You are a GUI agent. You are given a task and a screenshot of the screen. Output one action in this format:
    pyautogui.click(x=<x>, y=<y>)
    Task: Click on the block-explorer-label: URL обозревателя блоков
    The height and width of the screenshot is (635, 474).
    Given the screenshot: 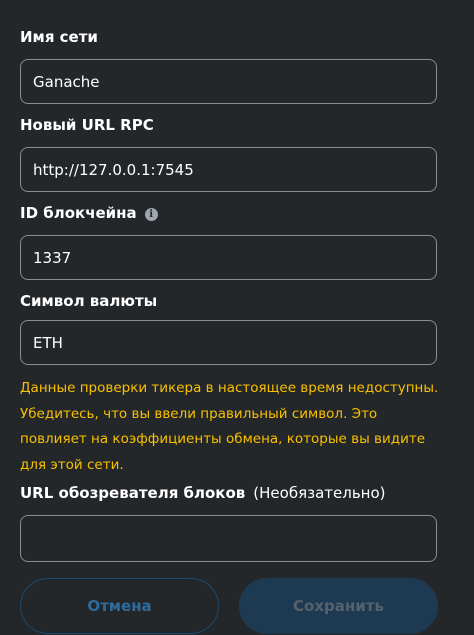 What is the action you would take?
    pyautogui.click(x=133, y=493)
    